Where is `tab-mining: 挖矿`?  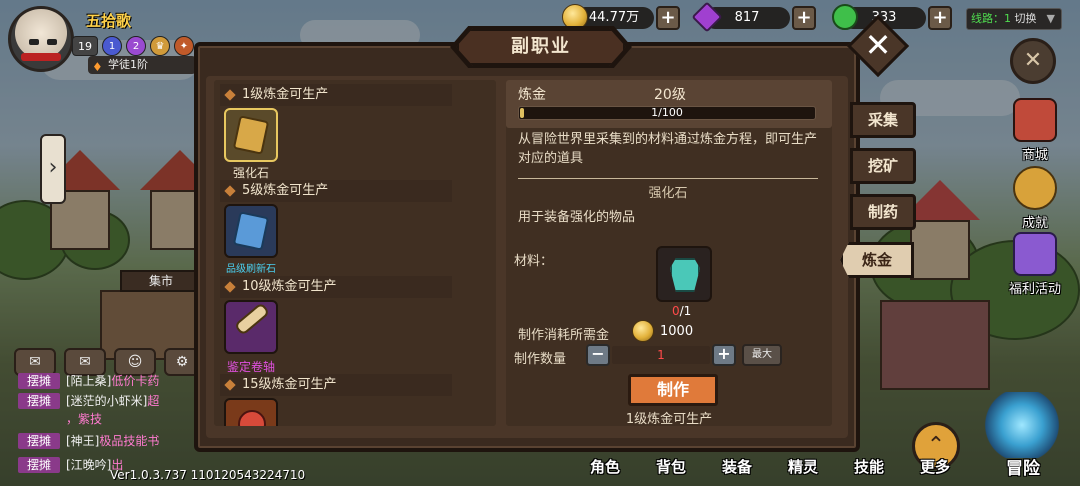 tab-mining: 挖矿 is located at coordinates (883, 166).